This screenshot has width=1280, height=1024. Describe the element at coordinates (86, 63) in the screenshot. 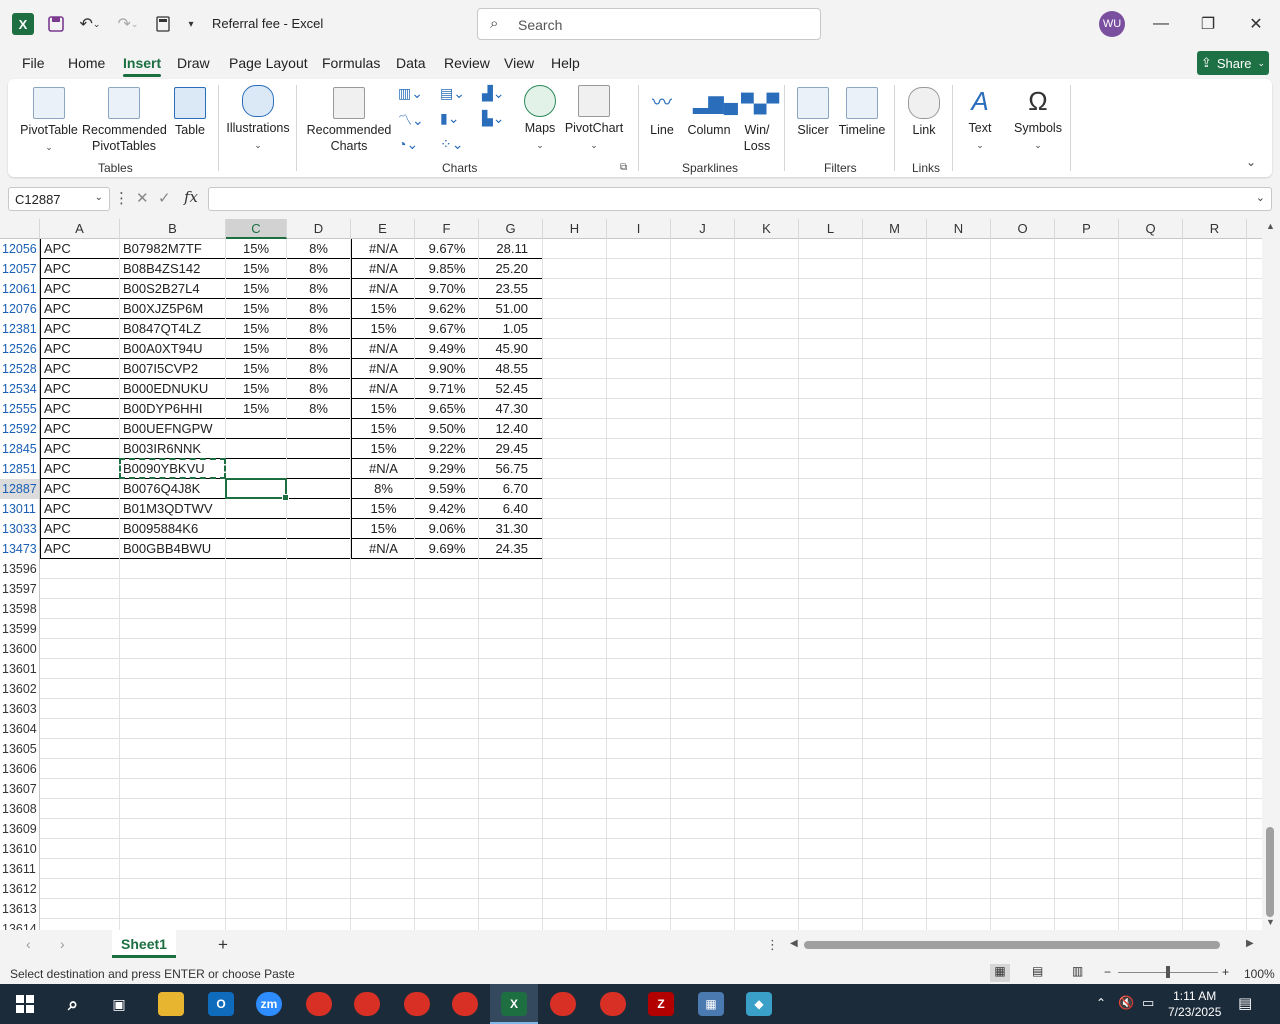

I see `tab-home: Home` at that location.